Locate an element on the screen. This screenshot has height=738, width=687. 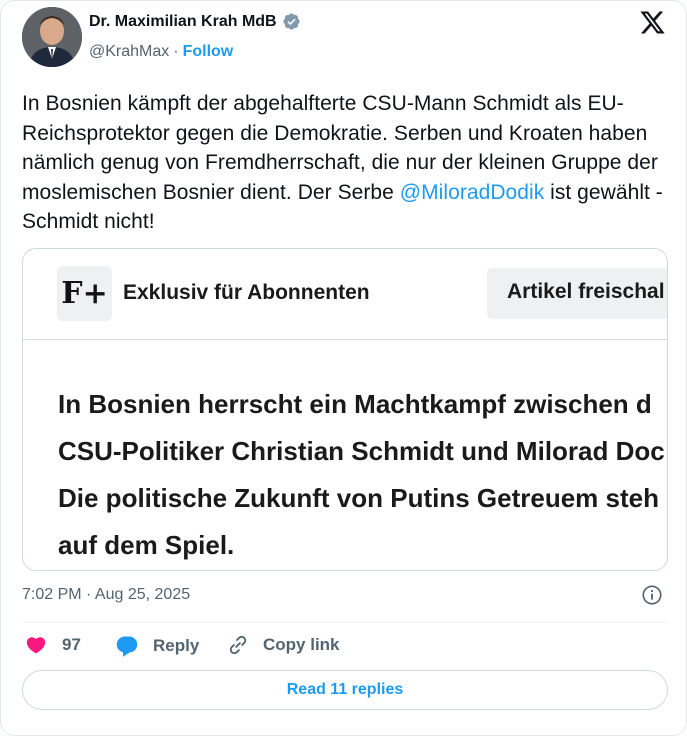
handle: @KrahMax is located at coordinates (129, 52).